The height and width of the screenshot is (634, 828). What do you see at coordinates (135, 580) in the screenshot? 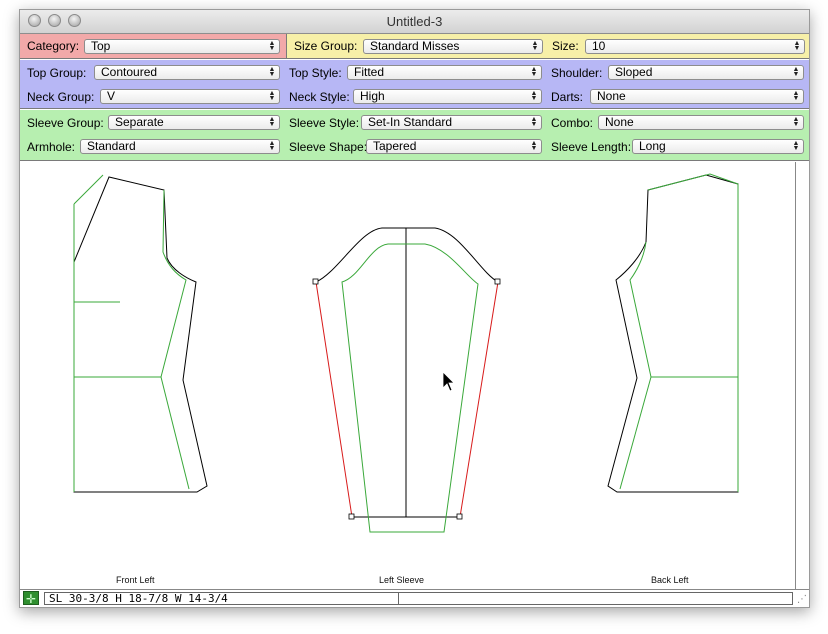
I see `front-left-label: Front Left` at bounding box center [135, 580].